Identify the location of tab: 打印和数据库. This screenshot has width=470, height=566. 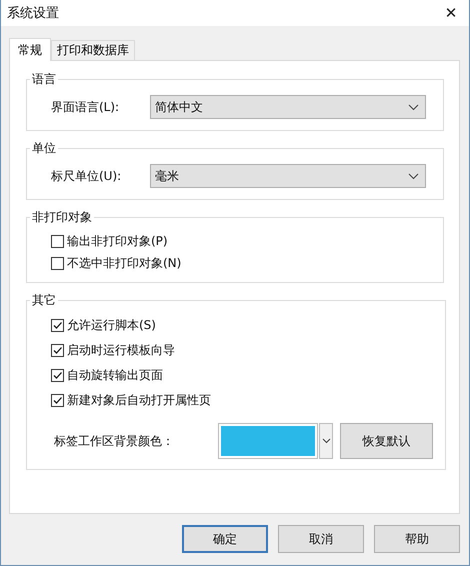
(93, 50).